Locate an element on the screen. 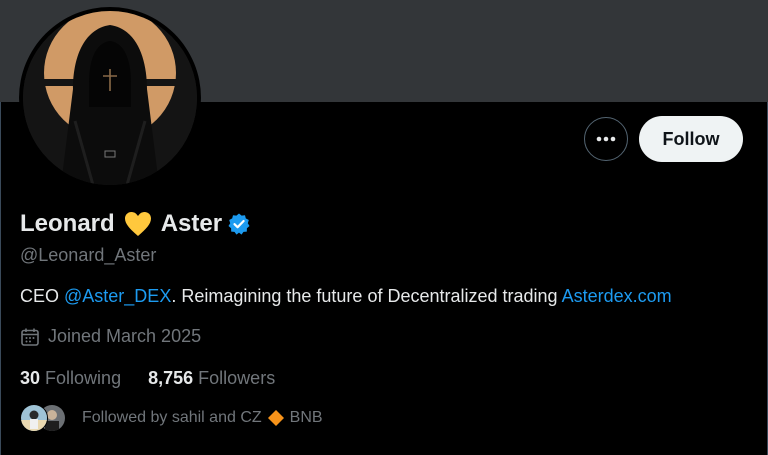 The width and height of the screenshot is (768, 455). joined-text: Joined March 2025 is located at coordinates (125, 336).